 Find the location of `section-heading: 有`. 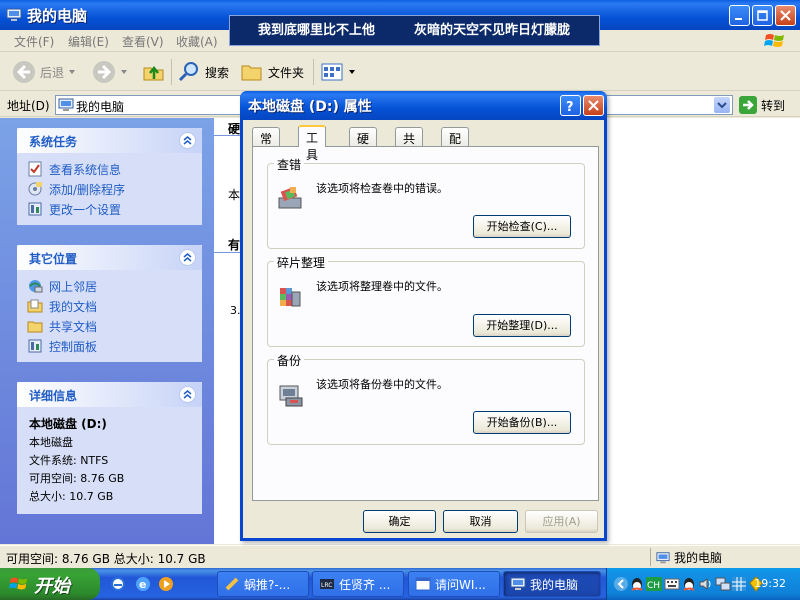

section-heading: 有 is located at coordinates (234, 245).